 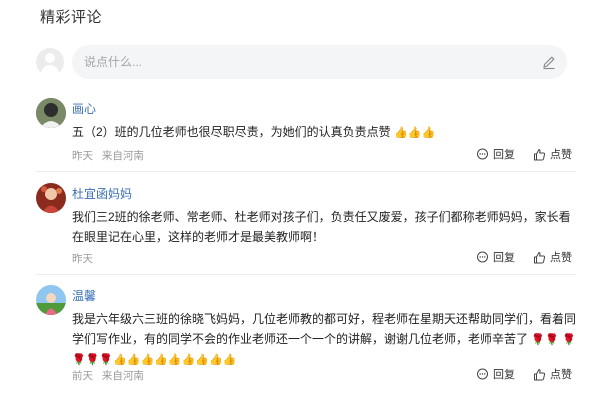 I want to click on comment-author: 杜宜函妈妈, so click(x=102, y=193).